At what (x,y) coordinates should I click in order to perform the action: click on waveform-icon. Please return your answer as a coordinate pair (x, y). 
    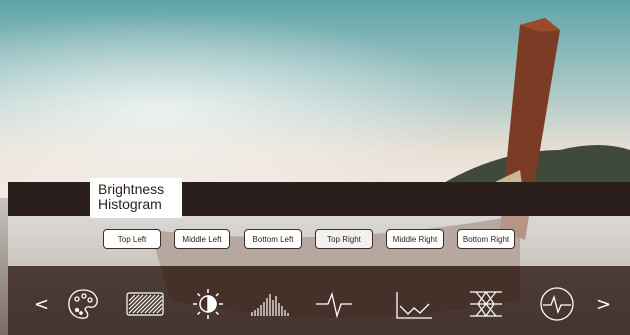
    Looking at the image, I should click on (334, 304).